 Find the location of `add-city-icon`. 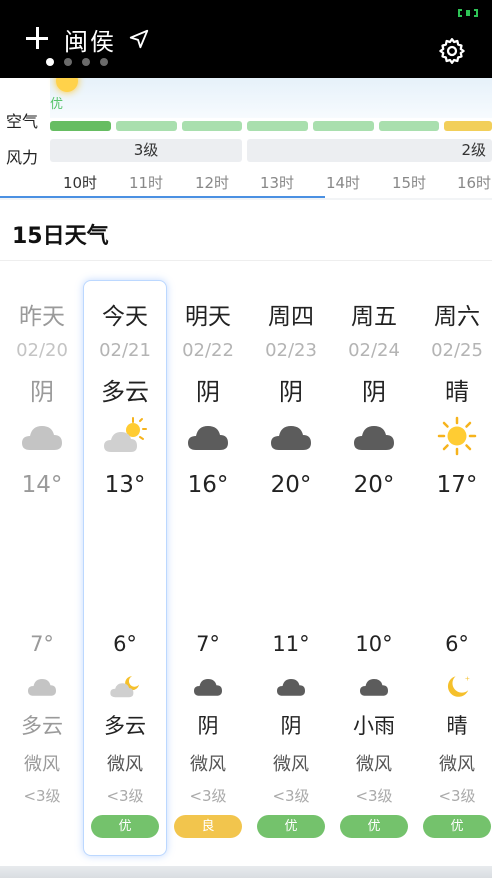

add-city-icon is located at coordinates (37, 38).